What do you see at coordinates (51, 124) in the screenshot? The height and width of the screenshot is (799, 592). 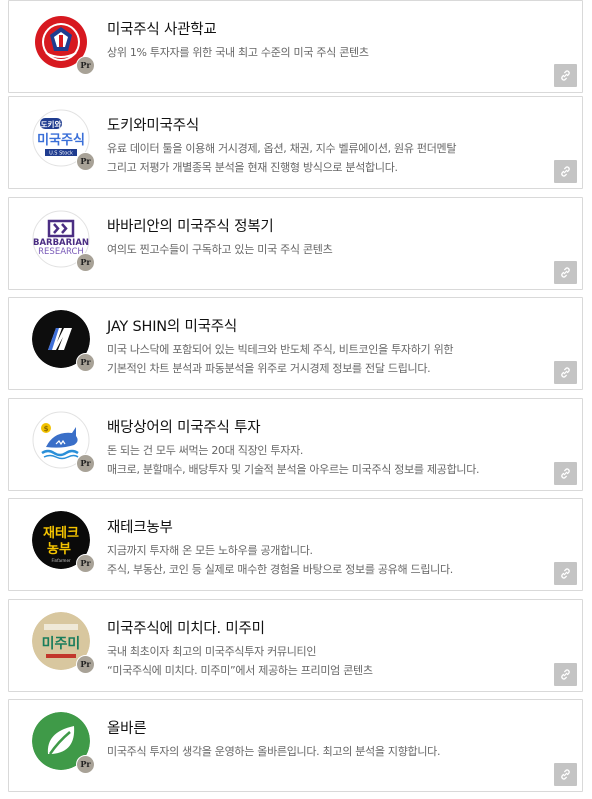 I see `logo-text-top: 도키와` at bounding box center [51, 124].